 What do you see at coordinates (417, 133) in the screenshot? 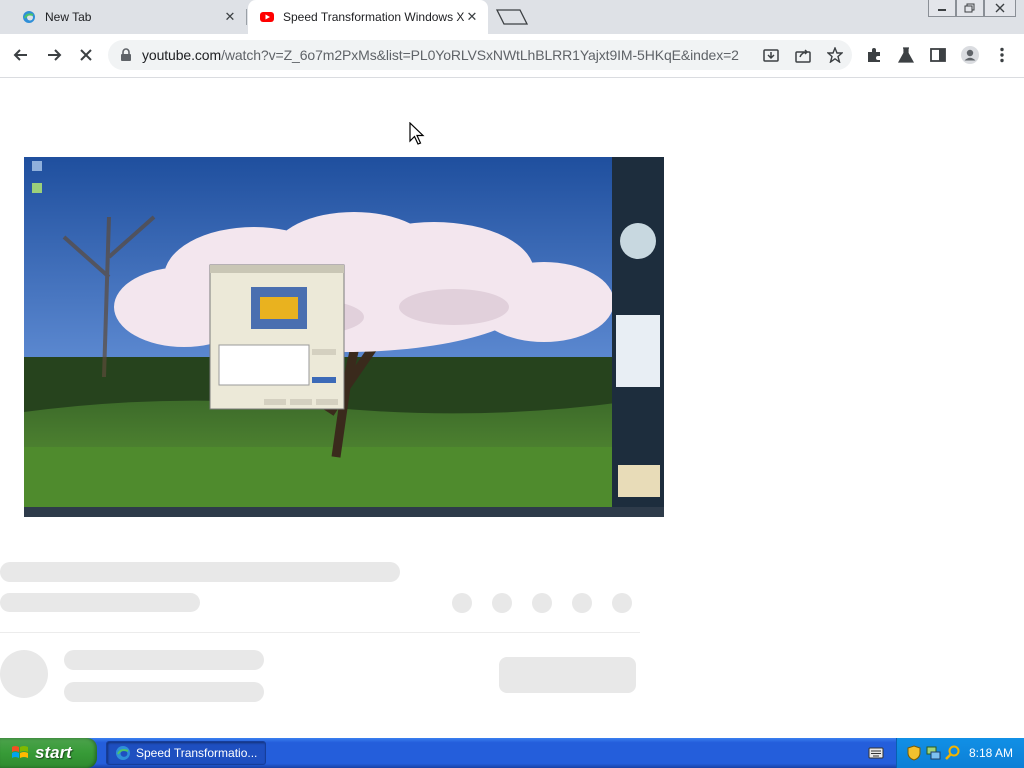
I see `mouse-cursor-icon` at bounding box center [417, 133].